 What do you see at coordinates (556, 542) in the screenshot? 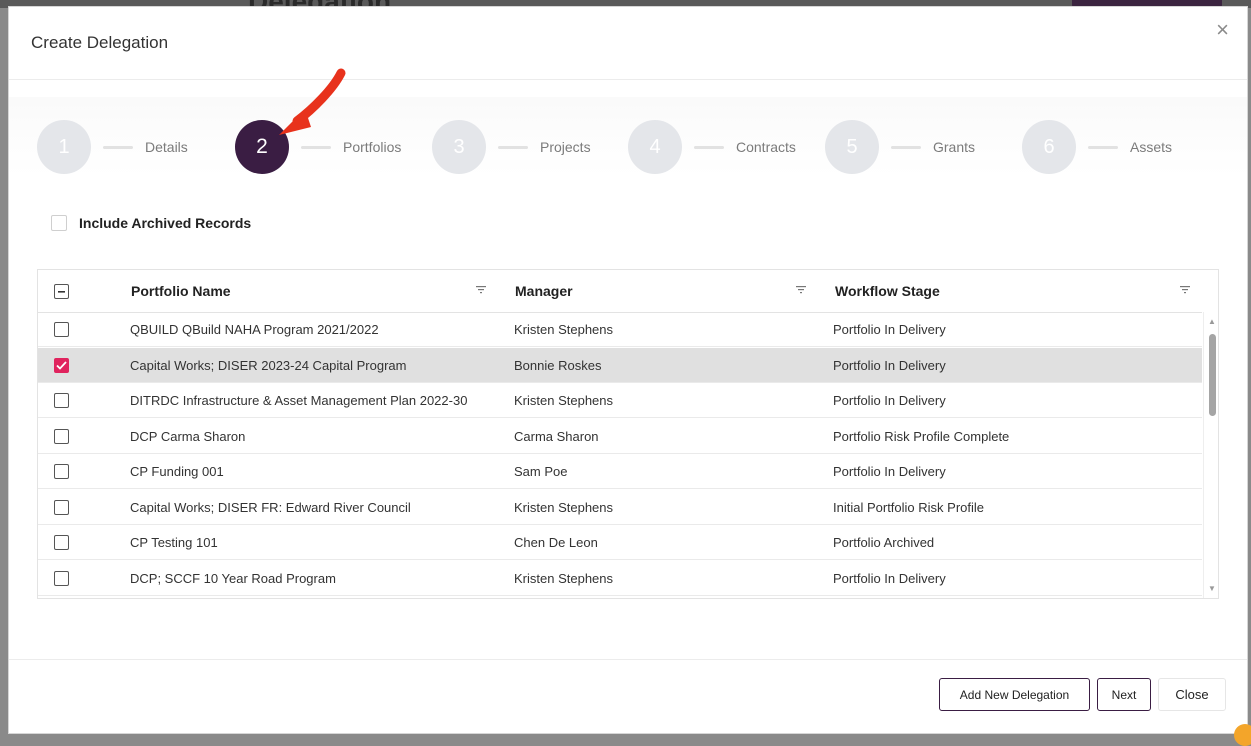
I see `manager-cell: Chen De Leon` at bounding box center [556, 542].